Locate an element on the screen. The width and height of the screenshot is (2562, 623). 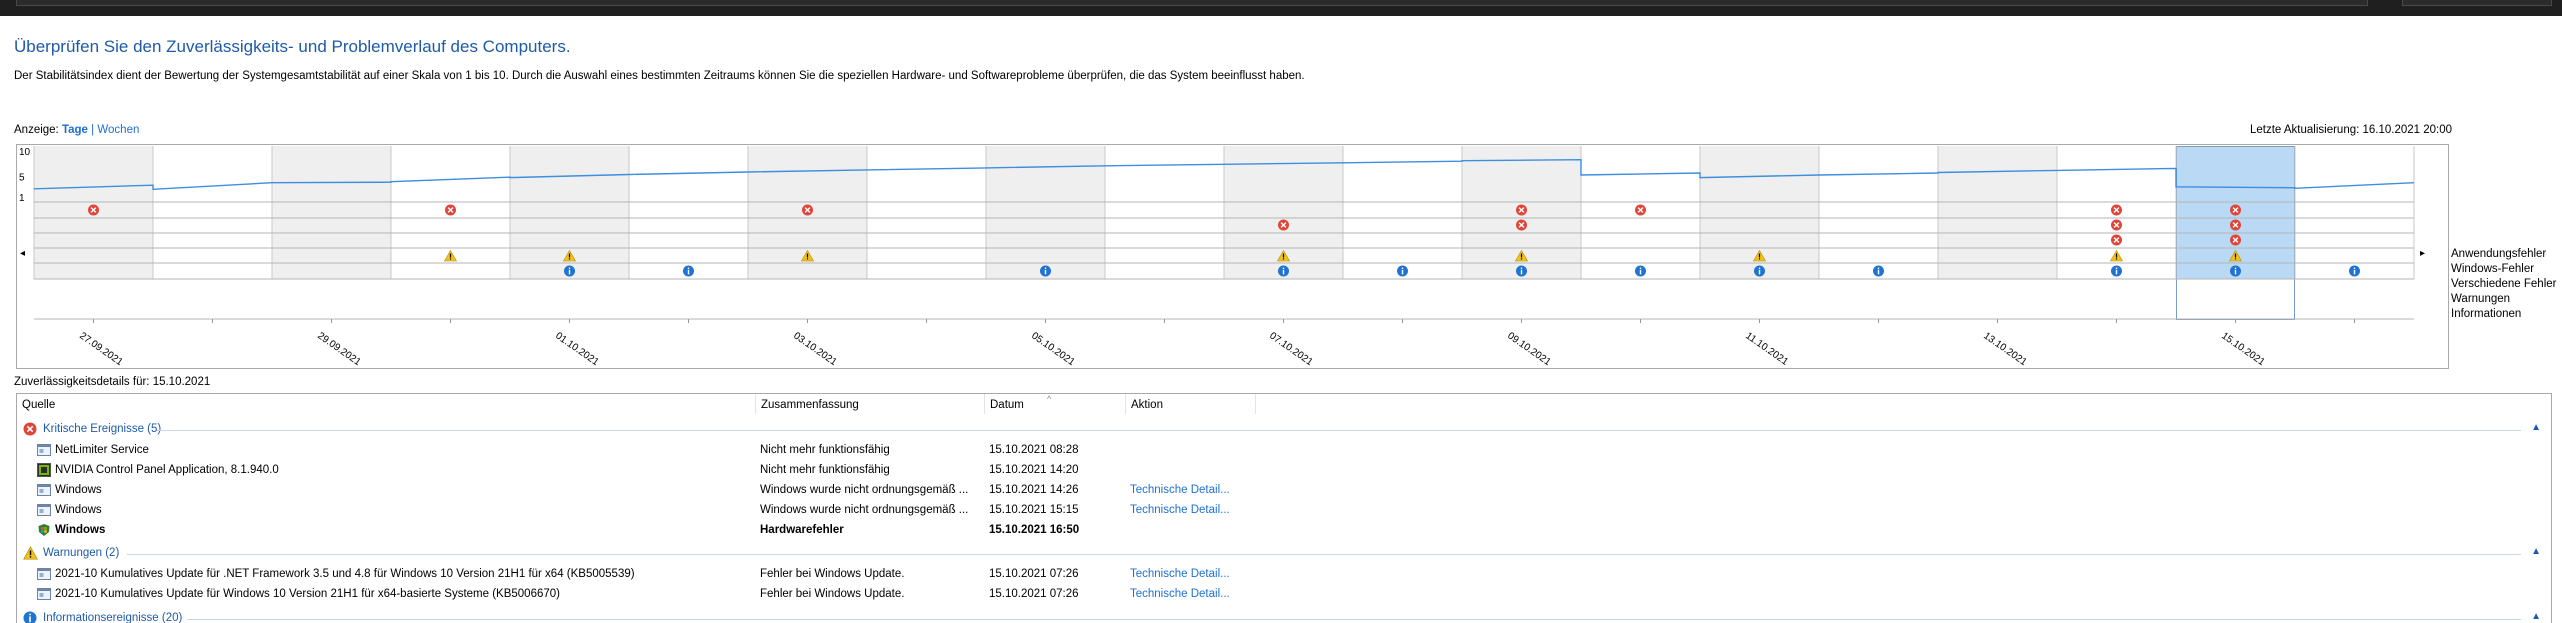
scroll-left-icon: ◂ is located at coordinates (22, 253).